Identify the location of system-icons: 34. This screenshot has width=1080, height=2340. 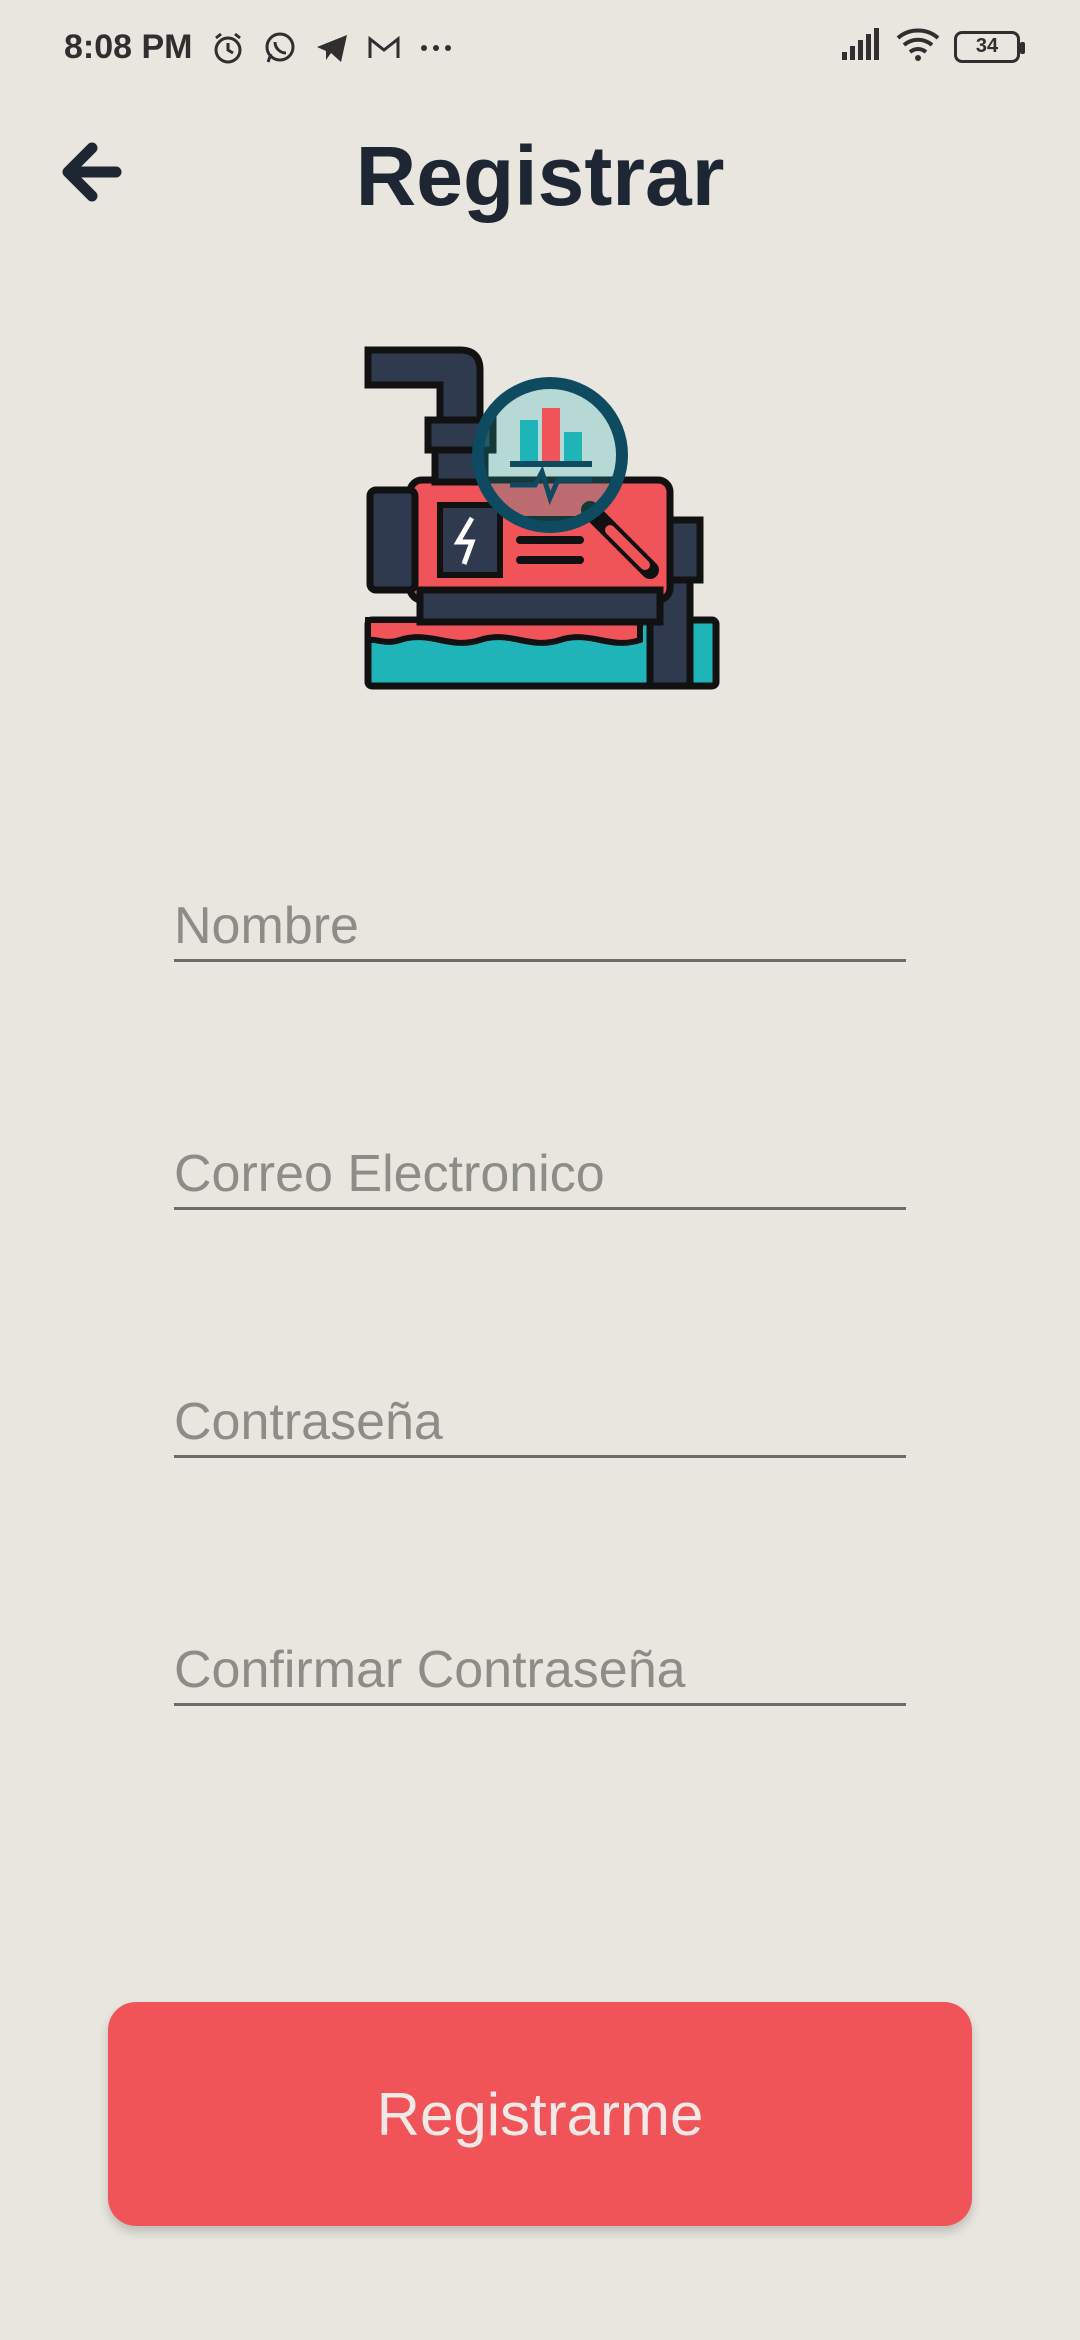
(932, 46).